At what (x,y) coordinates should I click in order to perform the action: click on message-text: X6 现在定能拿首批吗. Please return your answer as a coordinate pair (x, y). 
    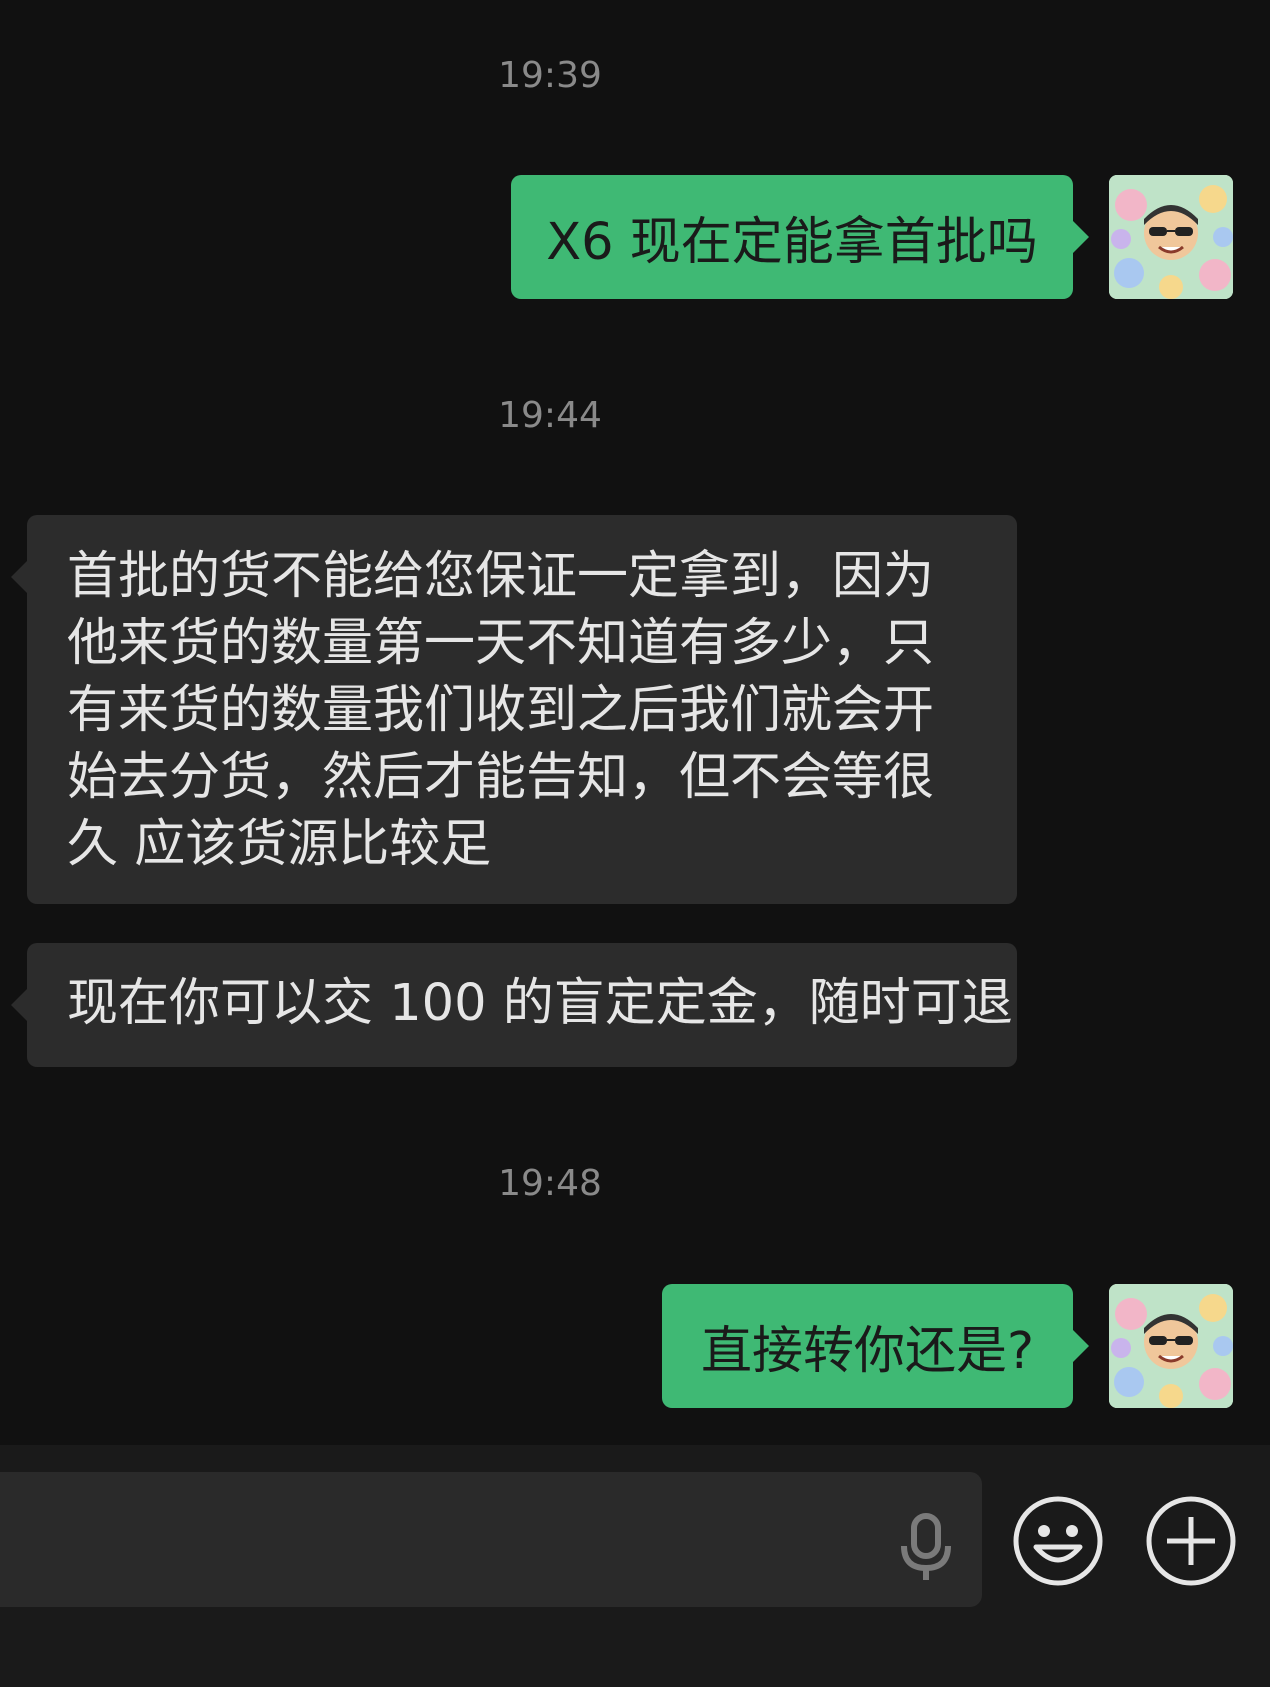
    Looking at the image, I should click on (792, 242).